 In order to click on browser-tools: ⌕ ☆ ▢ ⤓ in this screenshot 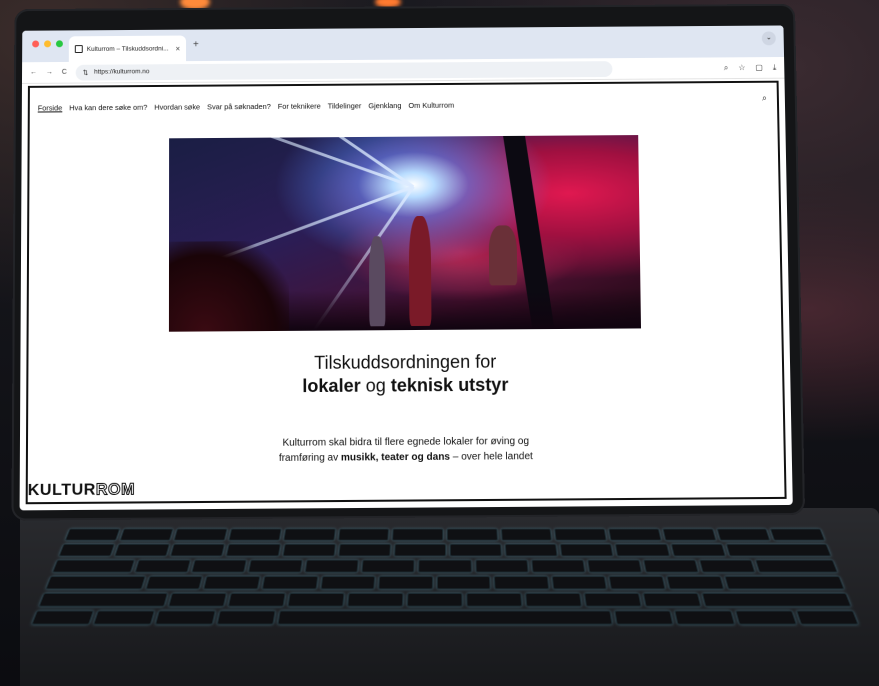, I will do `click(750, 67)`.